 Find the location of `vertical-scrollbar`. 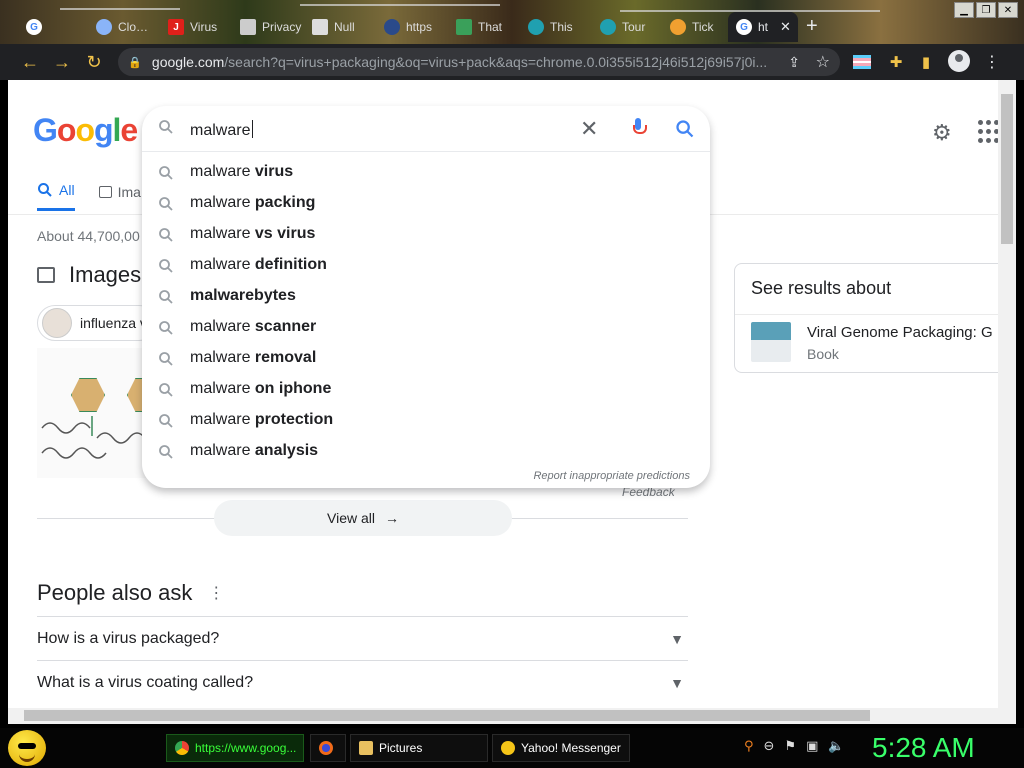

vertical-scrollbar is located at coordinates (1007, 394).